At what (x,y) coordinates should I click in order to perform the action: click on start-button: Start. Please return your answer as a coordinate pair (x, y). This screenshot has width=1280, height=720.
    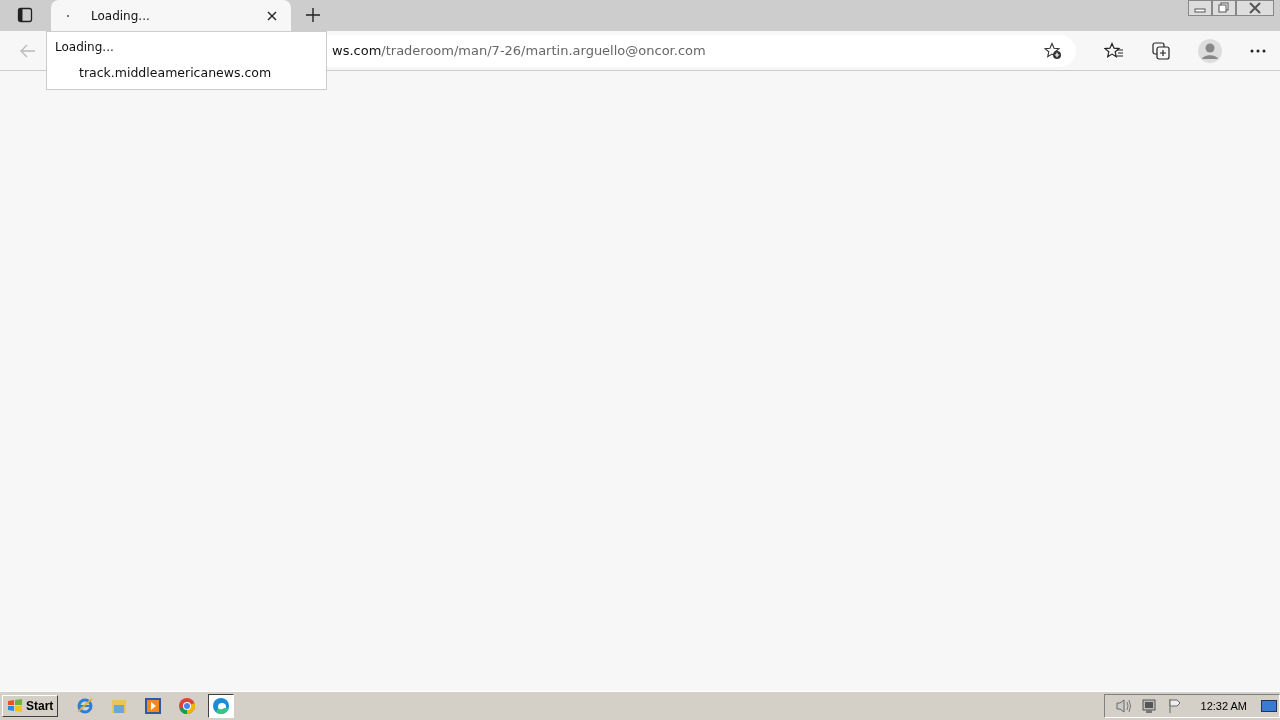
    Looking at the image, I should click on (30, 706).